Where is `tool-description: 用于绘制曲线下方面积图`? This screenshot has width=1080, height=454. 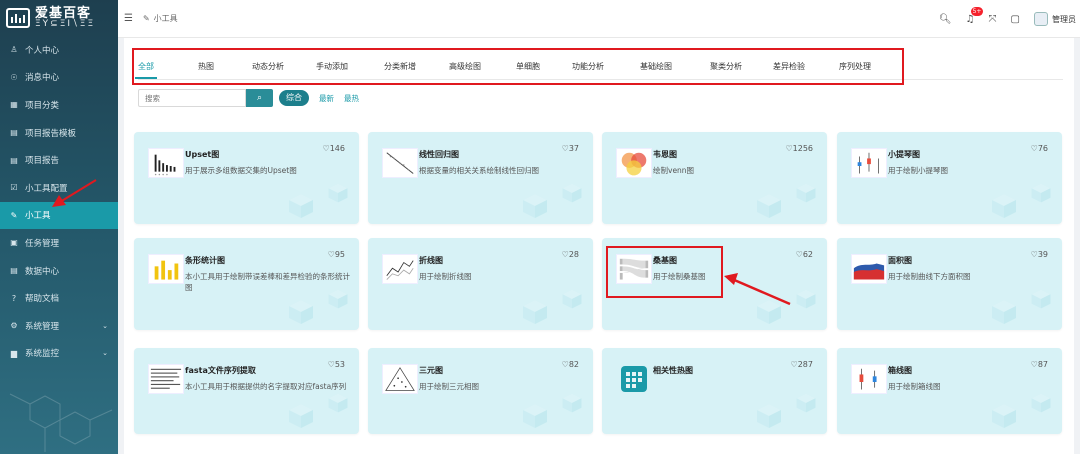
tool-description: 用于绘制曲线下方面积图 is located at coordinates (929, 276).